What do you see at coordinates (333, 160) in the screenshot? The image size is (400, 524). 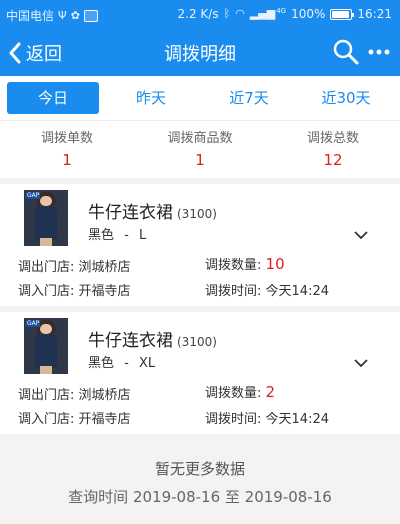 I see `stat-value: 12` at bounding box center [333, 160].